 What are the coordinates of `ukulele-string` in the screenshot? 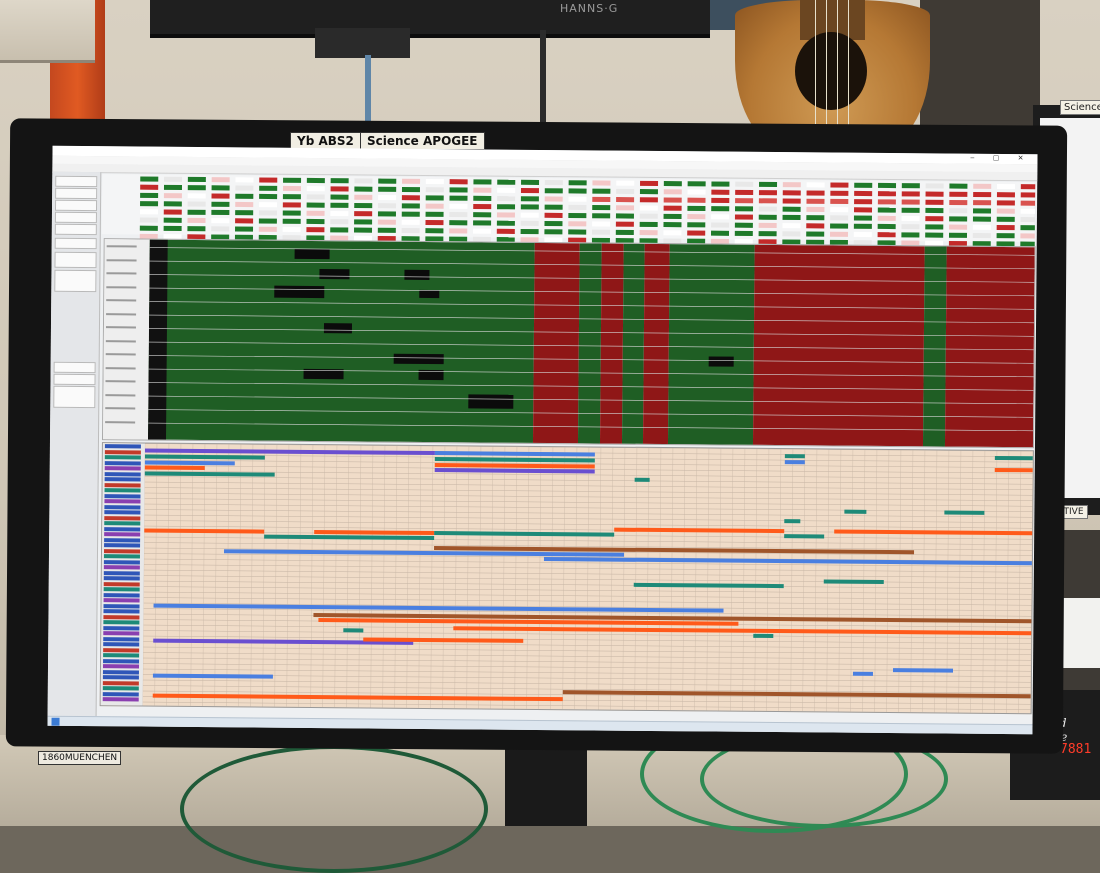 It's located at (848, 70).